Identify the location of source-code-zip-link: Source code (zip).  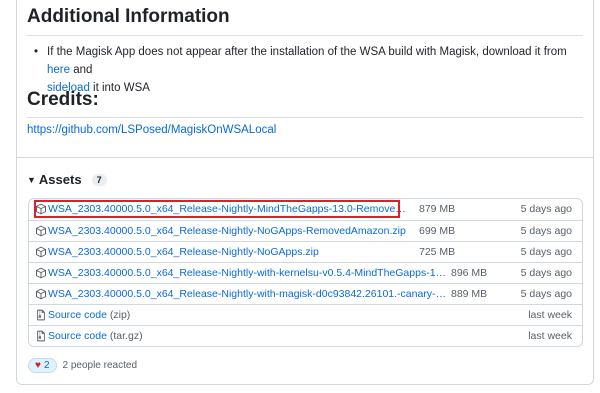
(89, 315).